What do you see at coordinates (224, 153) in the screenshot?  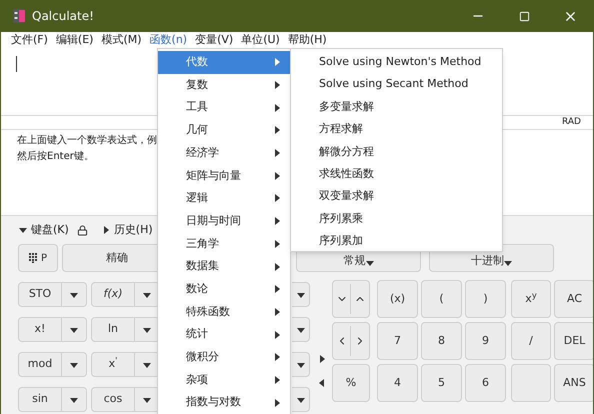 I see `menu-item: 经济学` at bounding box center [224, 153].